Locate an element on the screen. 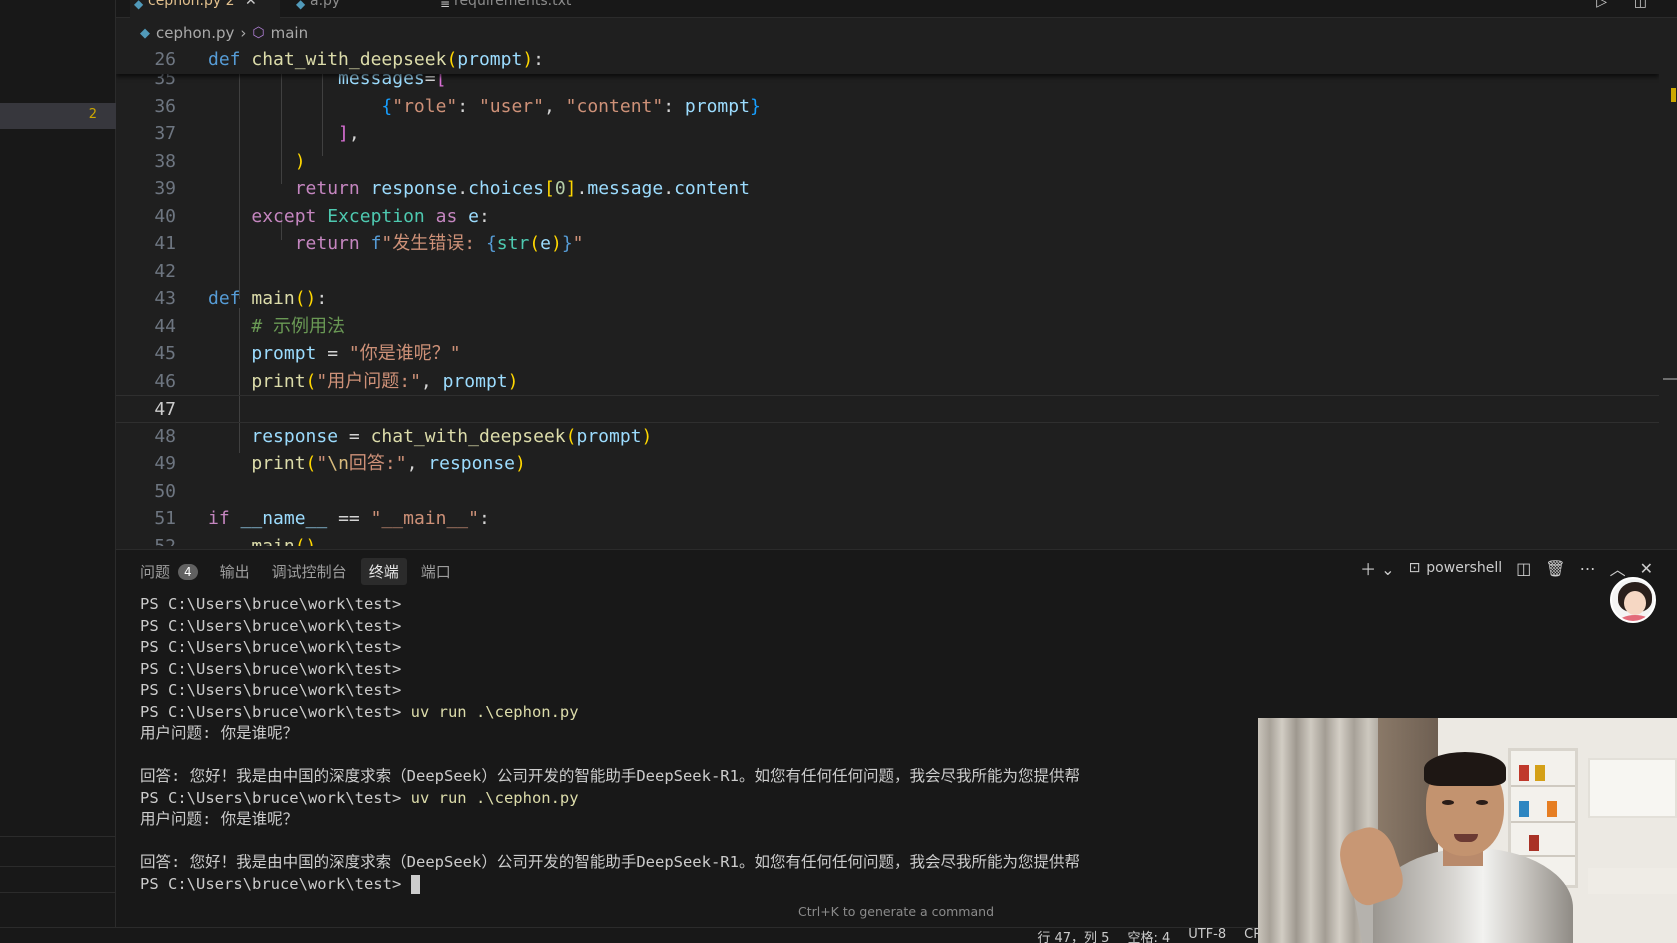 Image resolution: width=1677 pixels, height=943 pixels. code-token: e is located at coordinates (545, 243).